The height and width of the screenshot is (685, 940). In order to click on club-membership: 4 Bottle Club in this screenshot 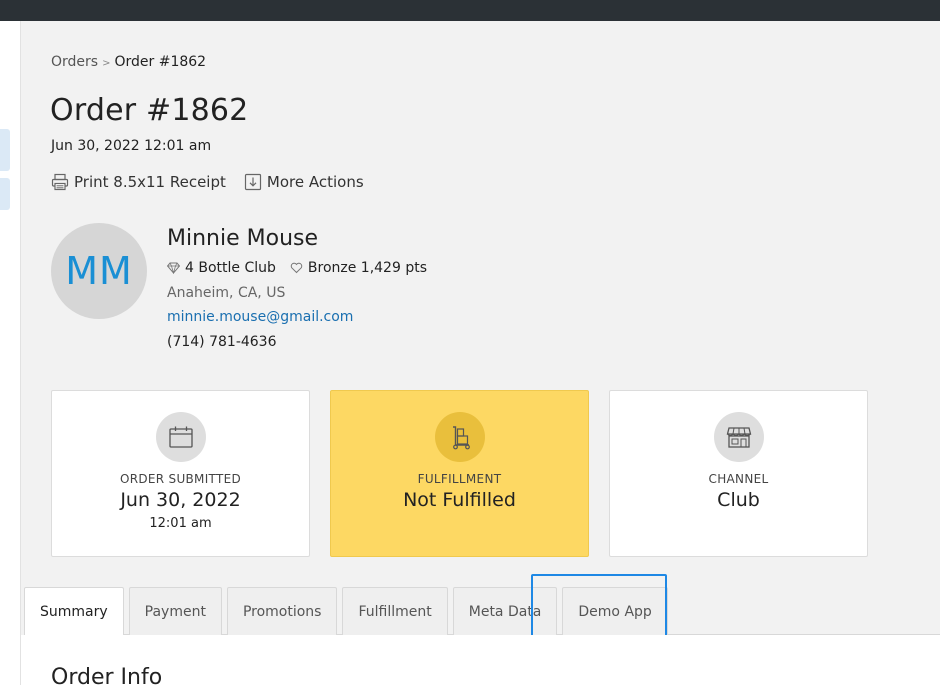, I will do `click(221, 268)`.